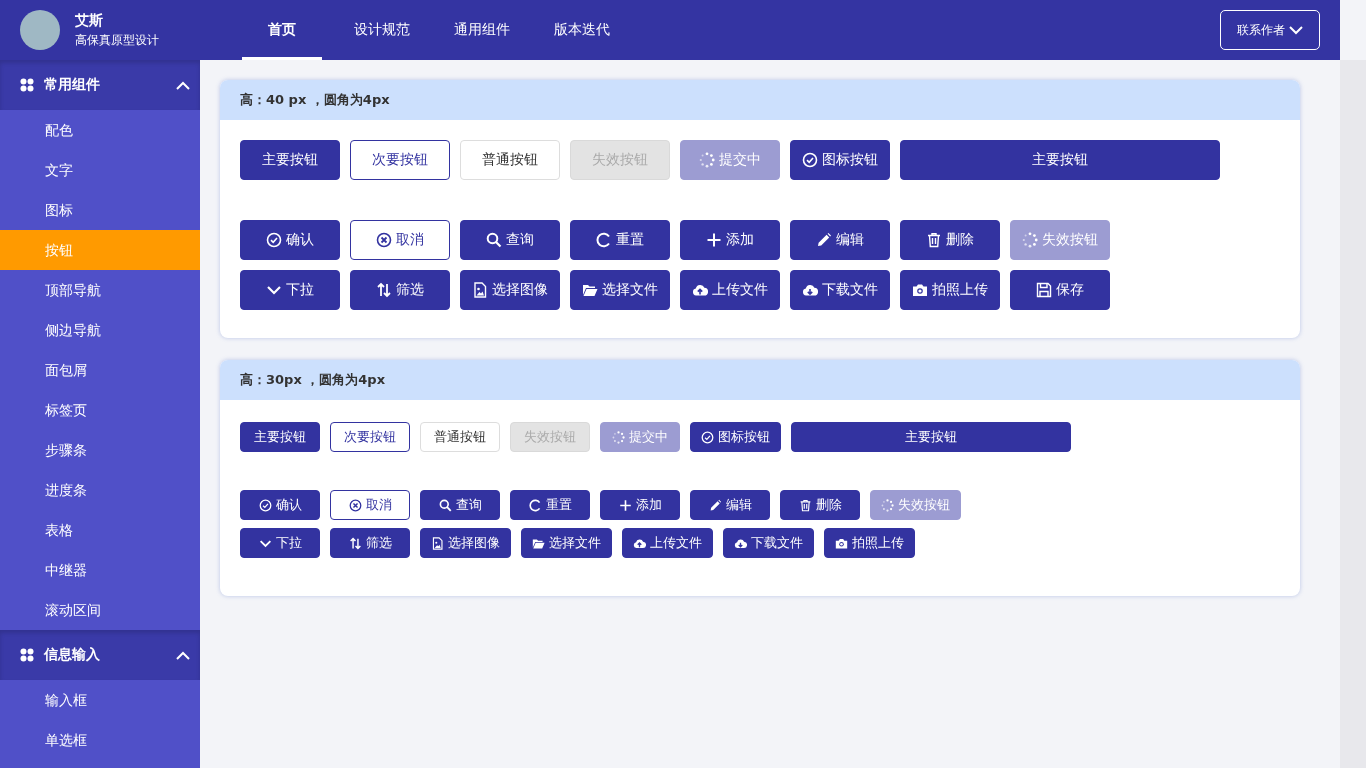 This screenshot has width=1366, height=768. I want to click on chevron-down-icon, so click(1296, 30).